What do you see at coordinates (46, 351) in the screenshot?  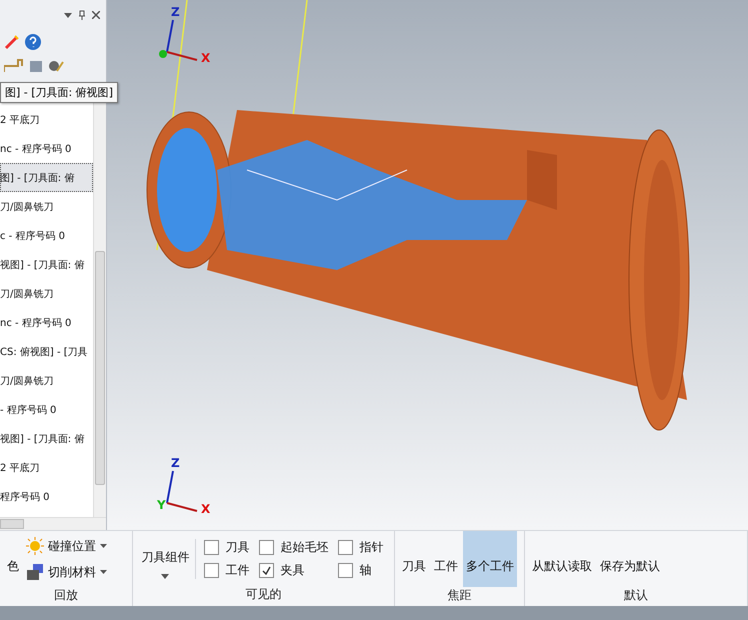 I see `toolpath-row: CS: 俯视图] - [刀具` at bounding box center [46, 351].